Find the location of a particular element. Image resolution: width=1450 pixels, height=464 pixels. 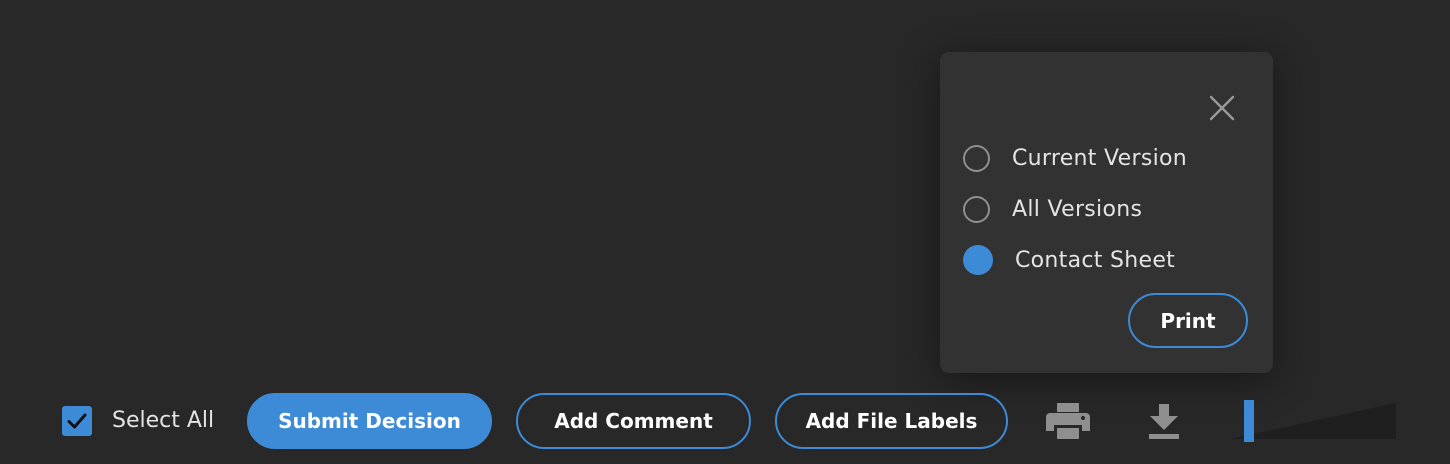

radio-all-versions is located at coordinates (976, 209).